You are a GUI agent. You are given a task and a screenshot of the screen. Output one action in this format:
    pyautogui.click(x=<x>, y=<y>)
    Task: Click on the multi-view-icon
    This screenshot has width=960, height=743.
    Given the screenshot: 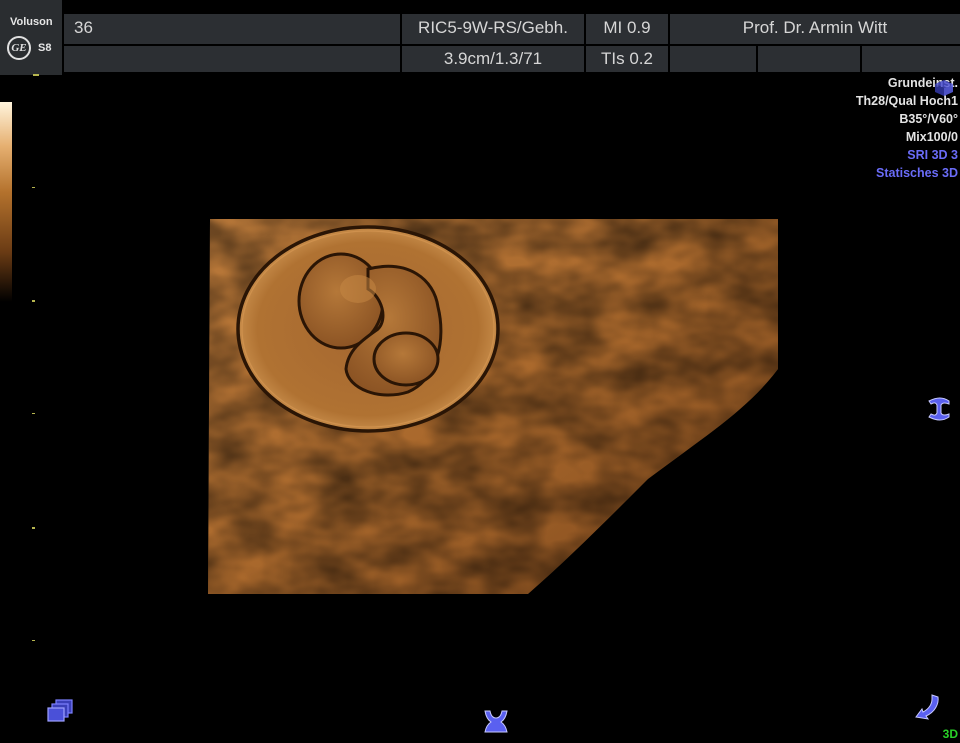 What is the action you would take?
    pyautogui.click(x=61, y=711)
    